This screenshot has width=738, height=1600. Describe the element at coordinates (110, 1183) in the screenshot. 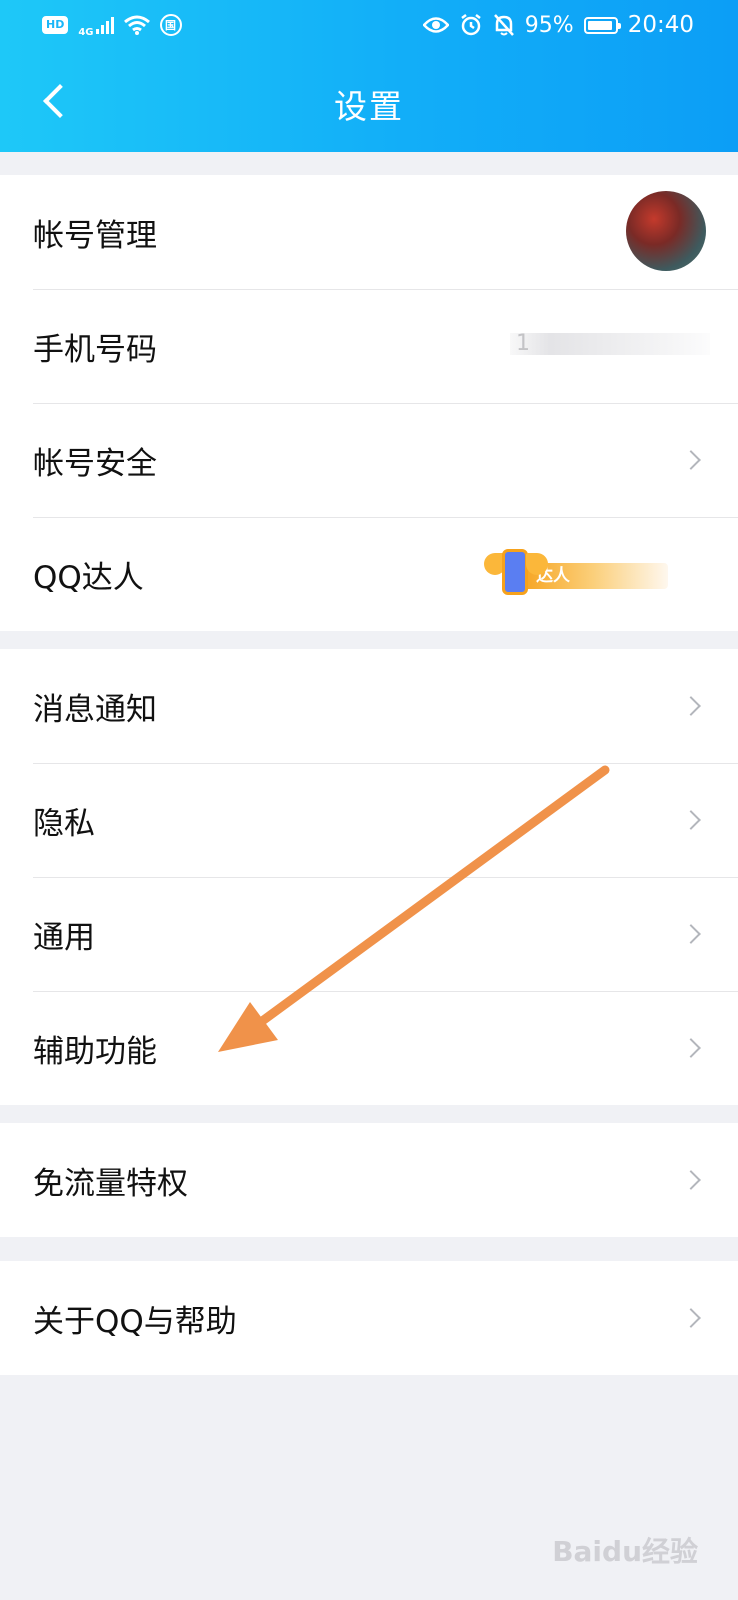

I see `settings-item-label: 免流量特权` at that location.